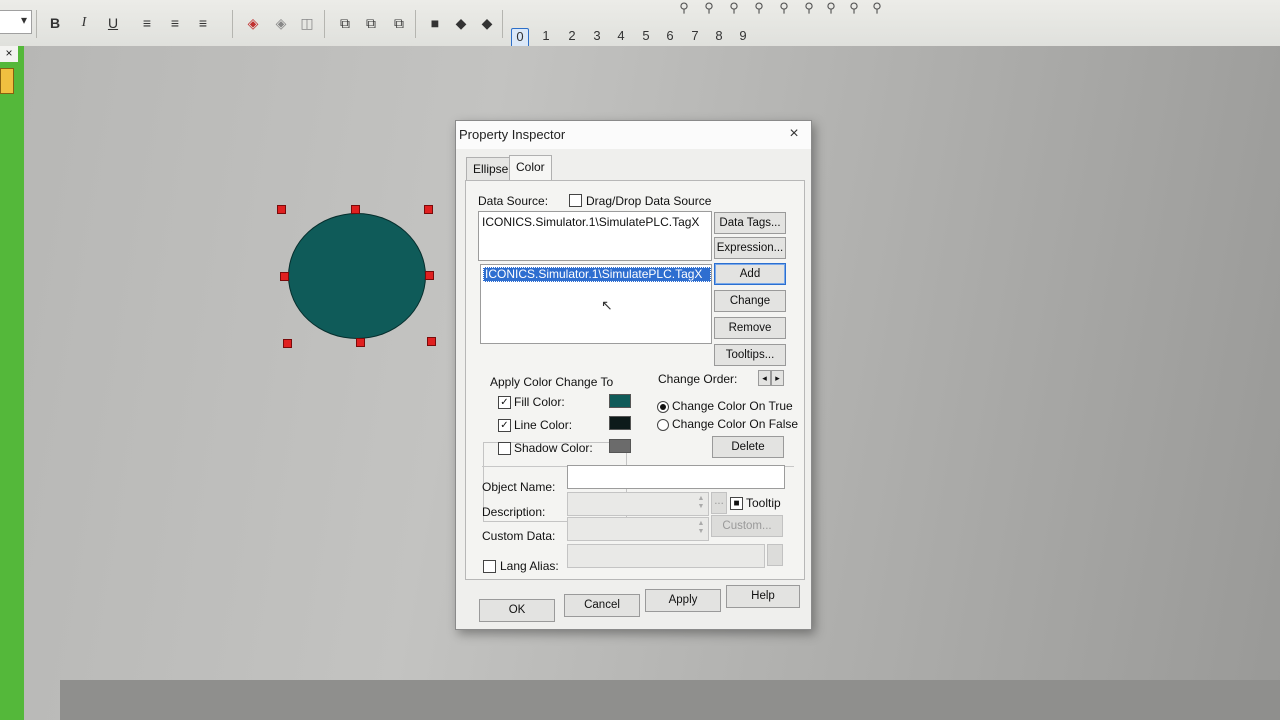  What do you see at coordinates (646, 38) in the screenshot?
I see `level-button-5: 5` at bounding box center [646, 38].